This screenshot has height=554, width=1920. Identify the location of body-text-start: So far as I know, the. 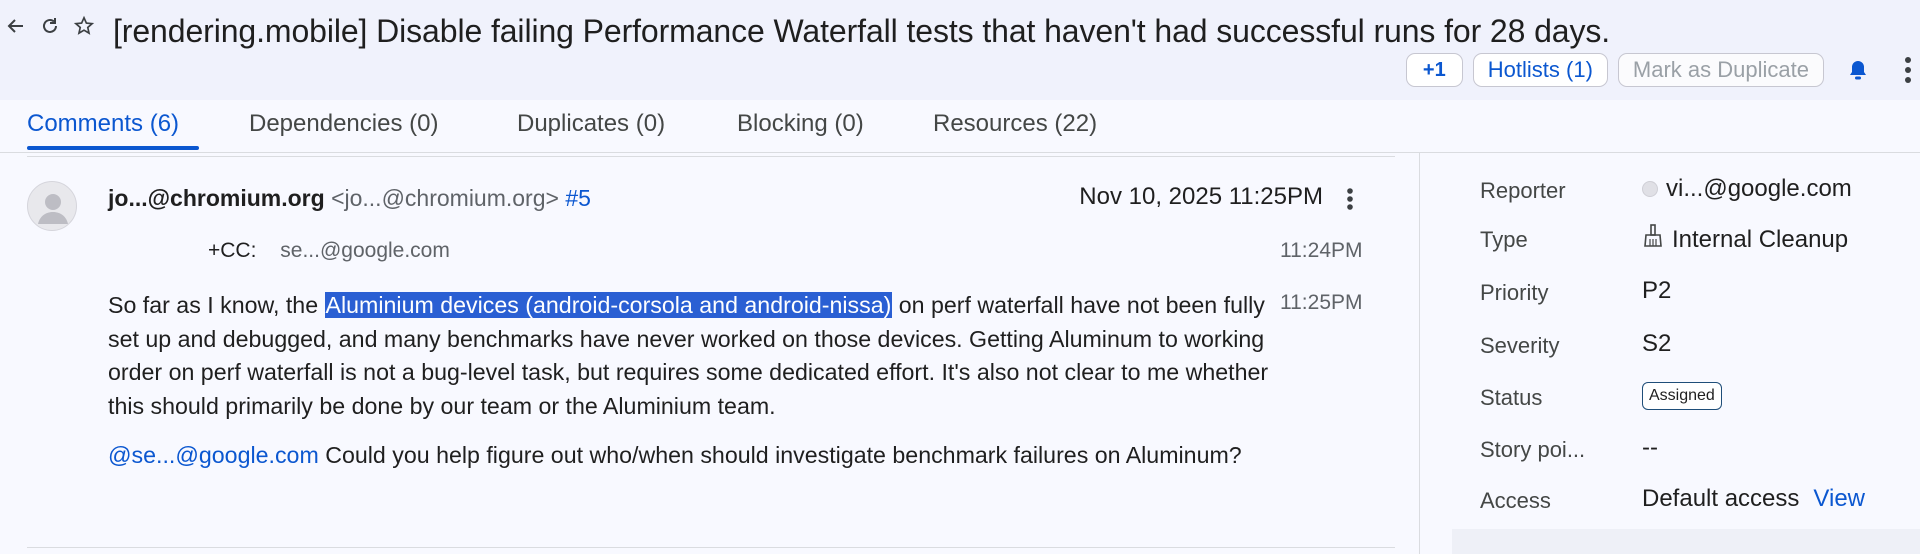
(216, 305).